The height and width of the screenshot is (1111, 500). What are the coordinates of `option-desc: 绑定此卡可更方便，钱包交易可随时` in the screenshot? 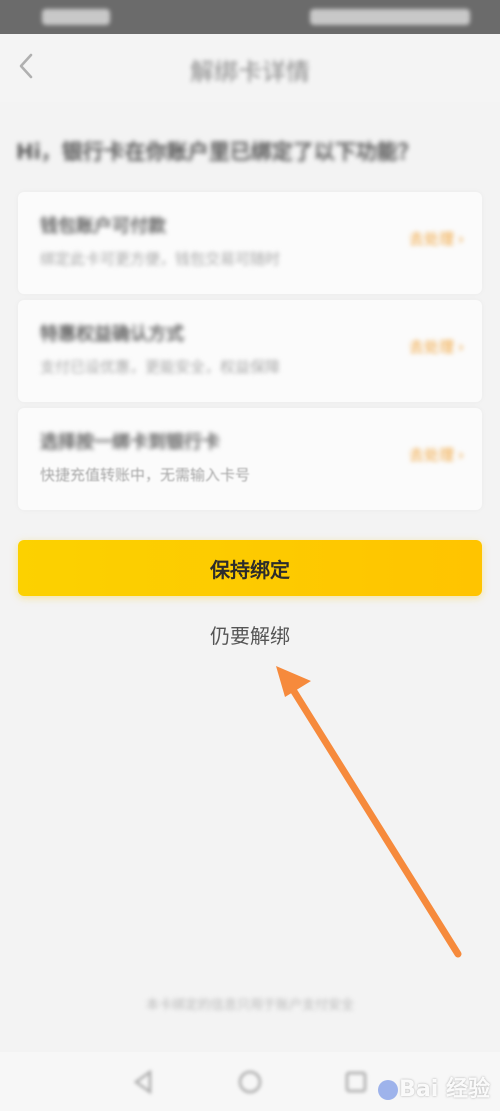 It's located at (160, 259).